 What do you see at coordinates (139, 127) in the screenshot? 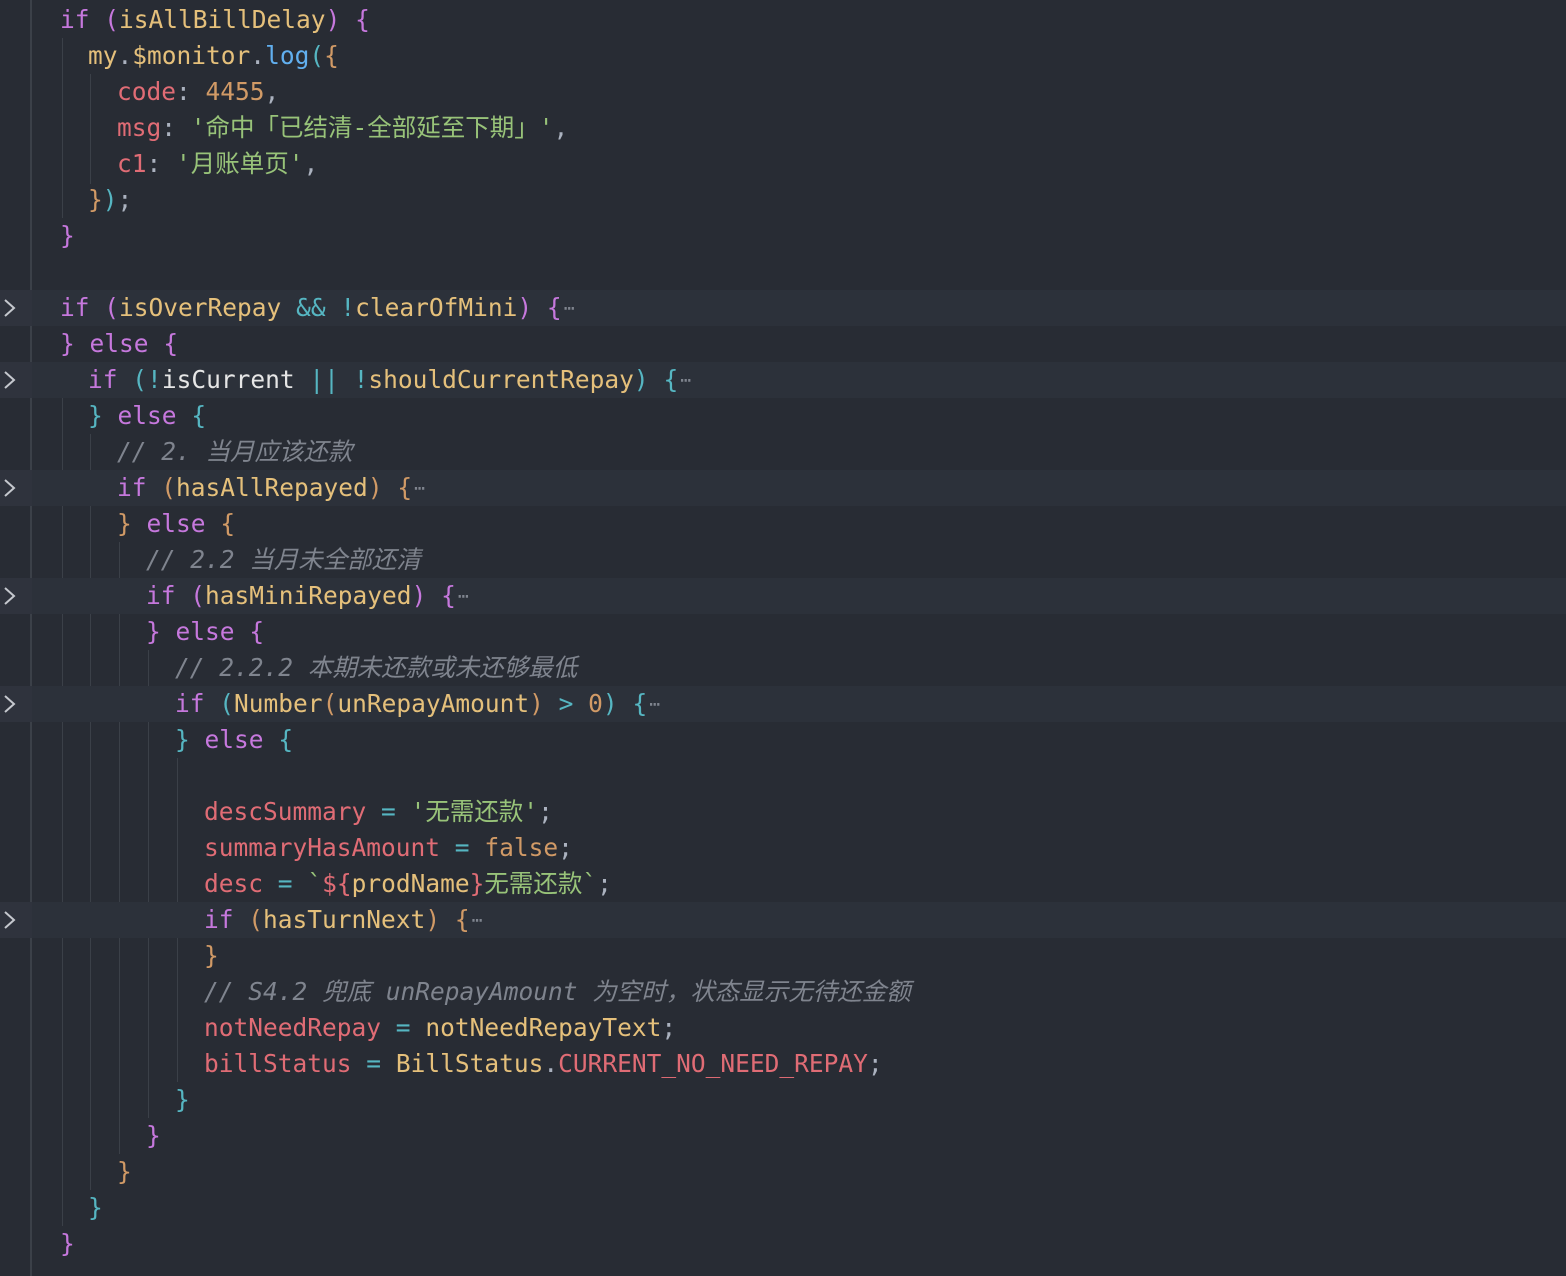
I see `token-property: msg` at bounding box center [139, 127].